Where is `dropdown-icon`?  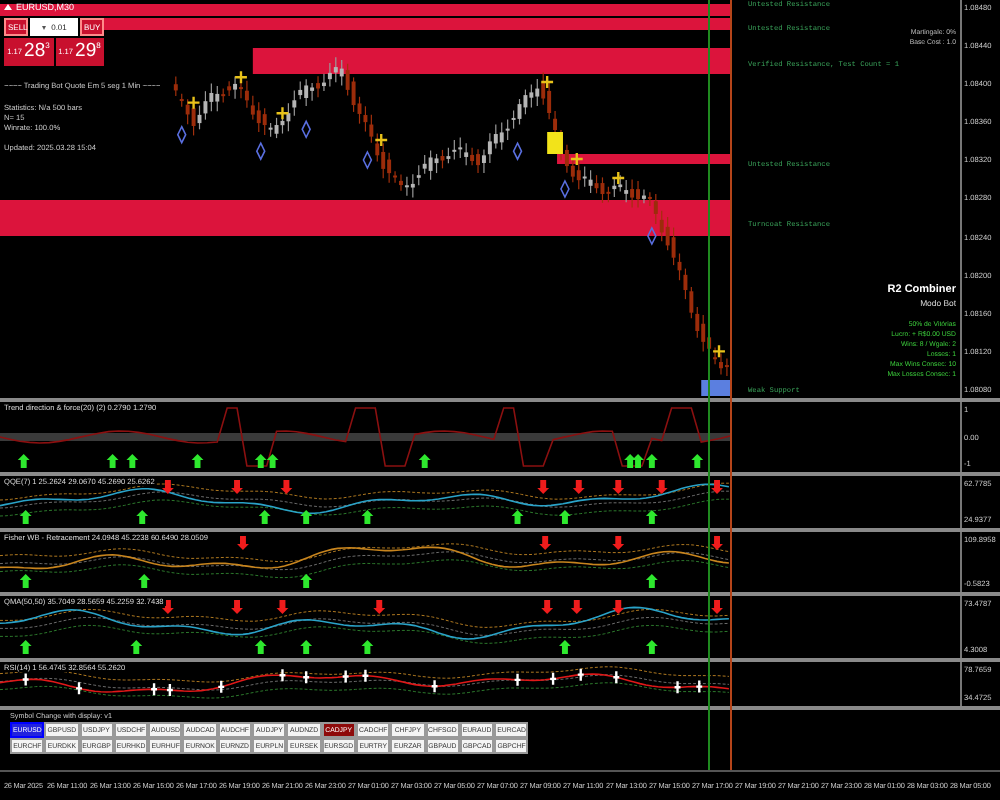
dropdown-icon is located at coordinates (8, 7).